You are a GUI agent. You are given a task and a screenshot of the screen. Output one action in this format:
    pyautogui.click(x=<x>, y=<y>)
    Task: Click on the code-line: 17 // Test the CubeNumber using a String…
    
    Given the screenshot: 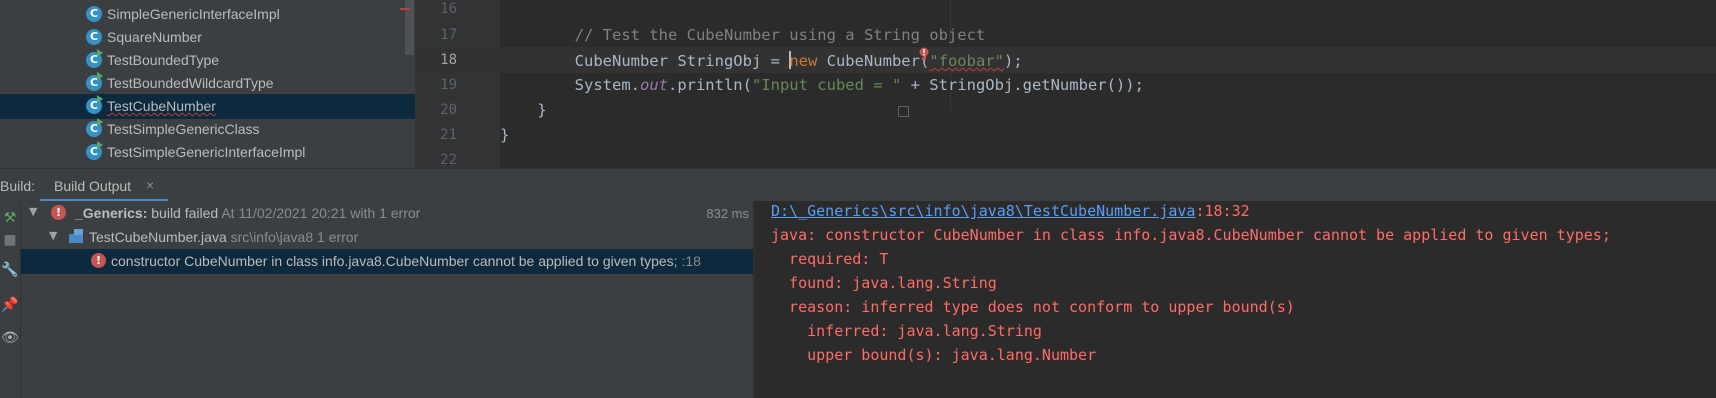 What is the action you would take?
    pyautogui.click(x=1065, y=35)
    